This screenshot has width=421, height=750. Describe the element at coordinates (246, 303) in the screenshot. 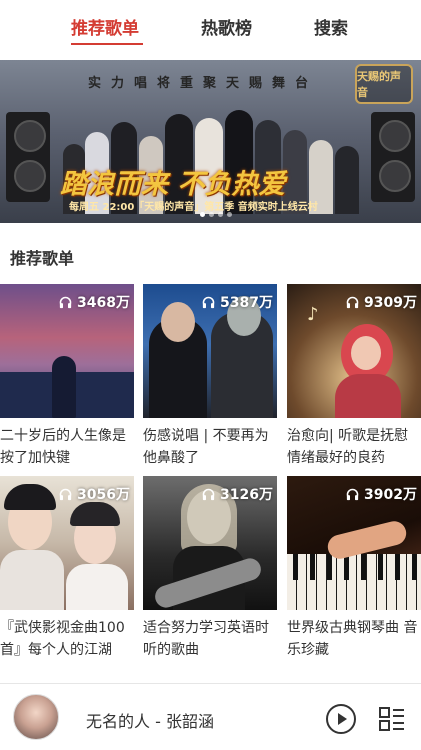

I see `play-count-value: 5387万` at that location.